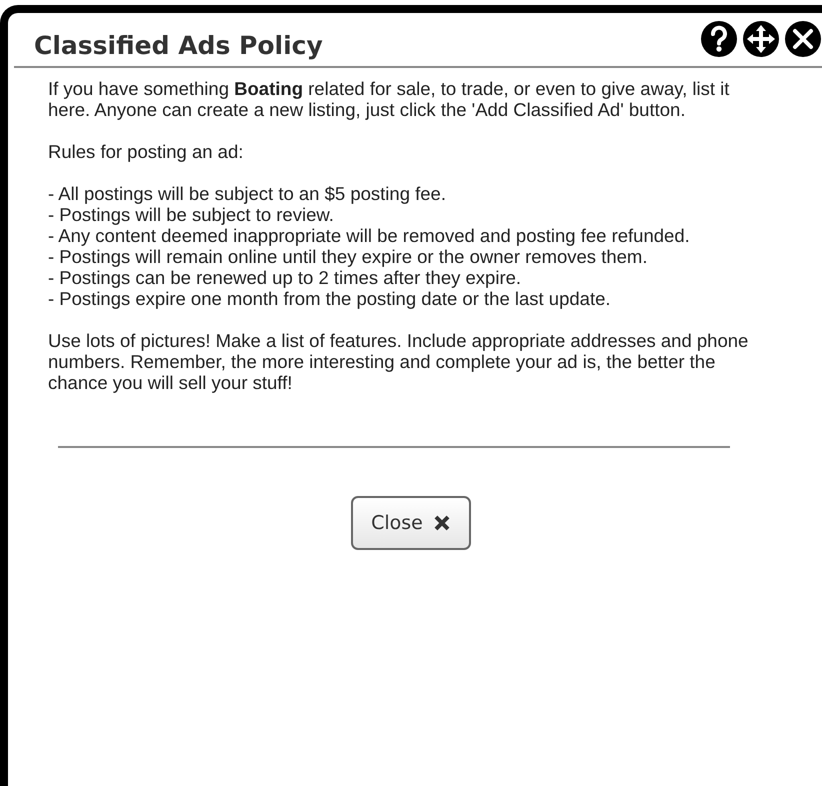  What do you see at coordinates (803, 39) in the screenshot?
I see `close-icon-button` at bounding box center [803, 39].